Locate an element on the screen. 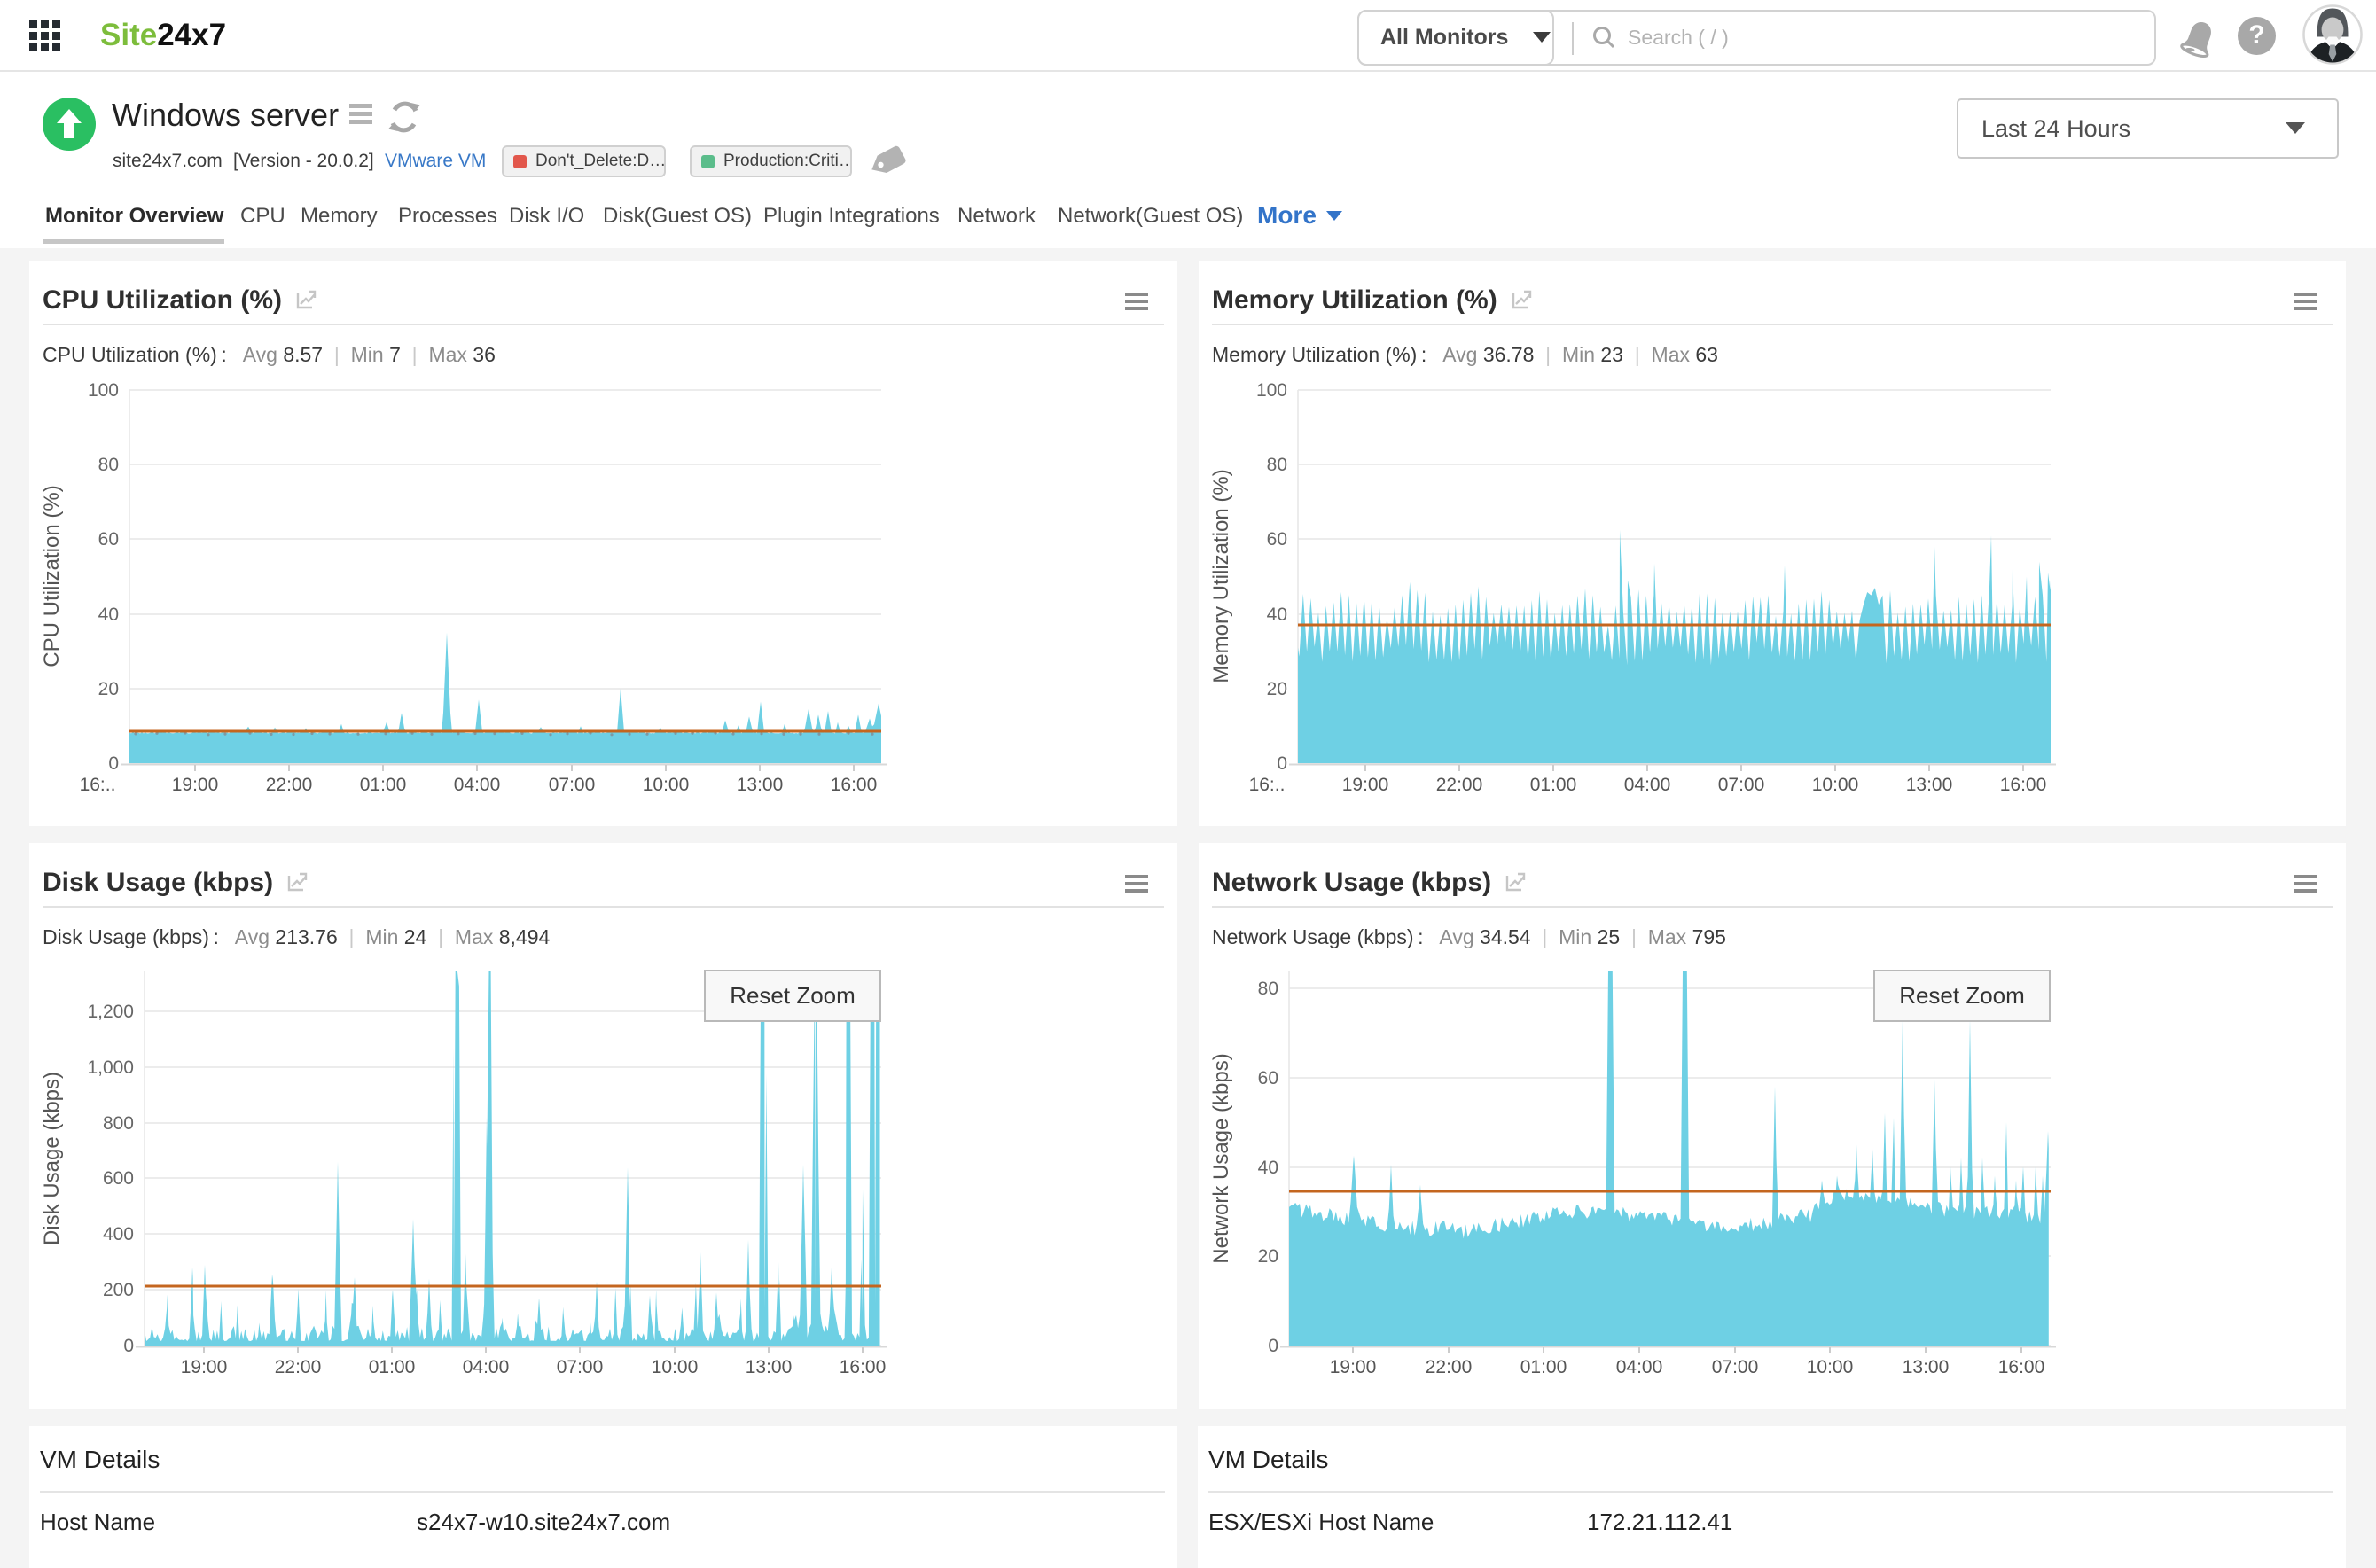 This screenshot has height=1568, width=2376. svg-text: Network Usage (kbps) is located at coordinates (1221, 1158).